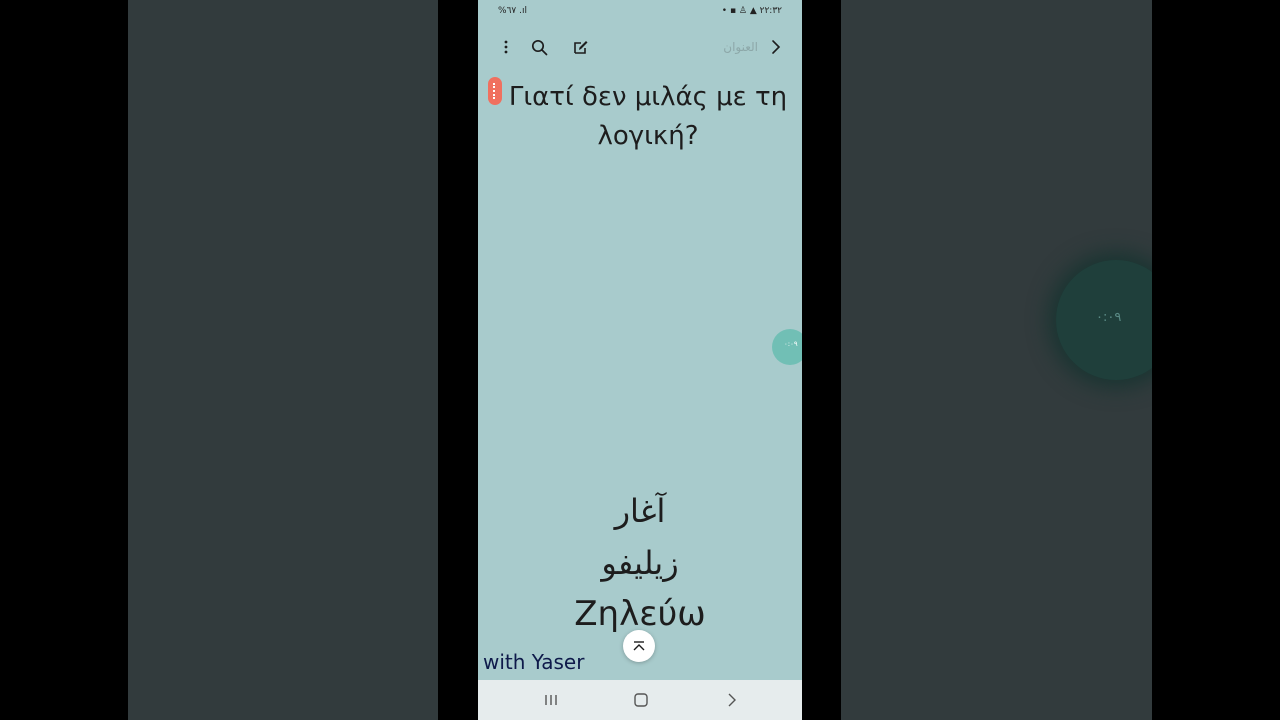 The height and width of the screenshot is (720, 1280). I want to click on scroll-to-top-button, so click(639, 646).